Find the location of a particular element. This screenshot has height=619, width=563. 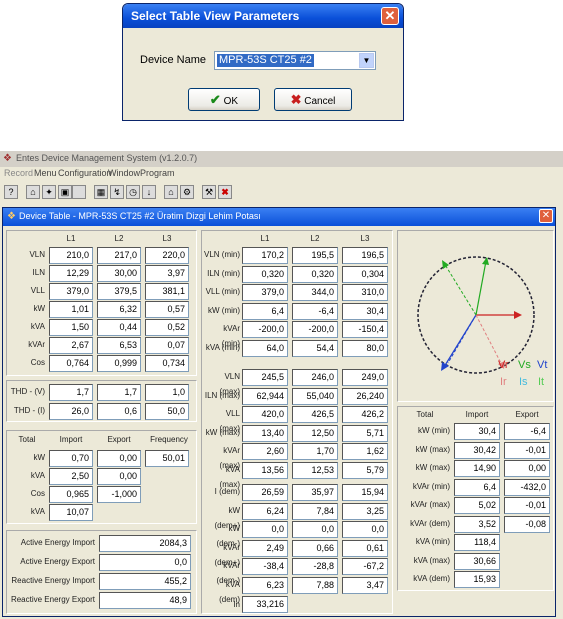

value-cell: 6,23 is located at coordinates (265, 585).